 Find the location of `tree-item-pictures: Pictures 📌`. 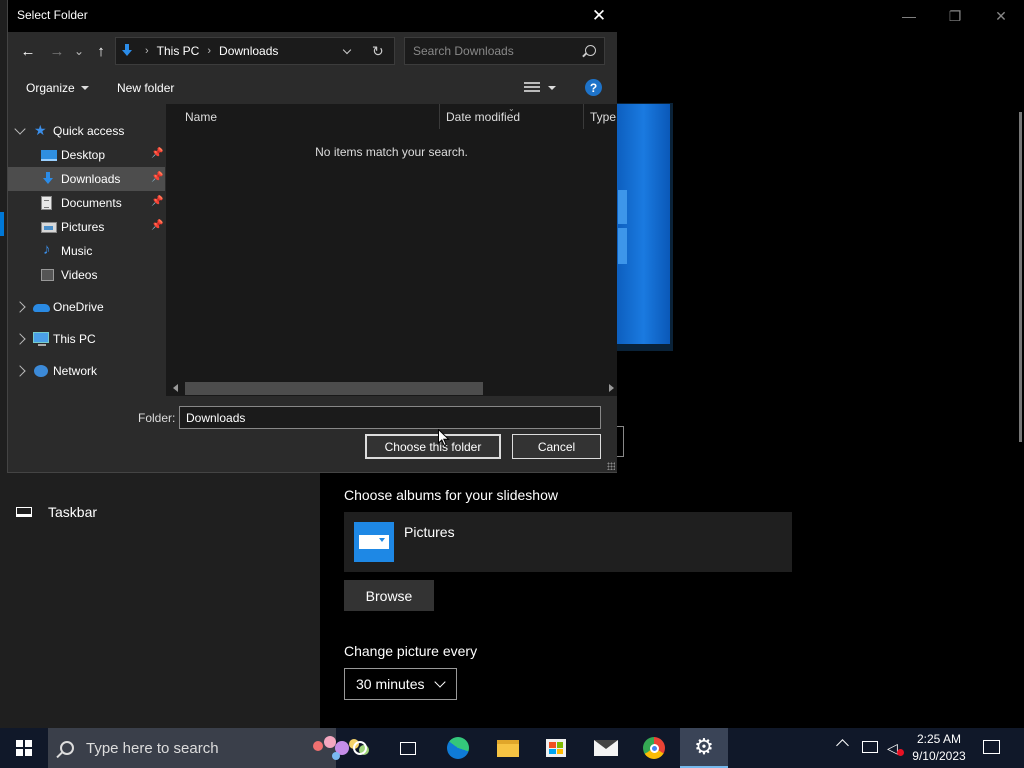

tree-item-pictures: Pictures 📌 is located at coordinates (86, 227).